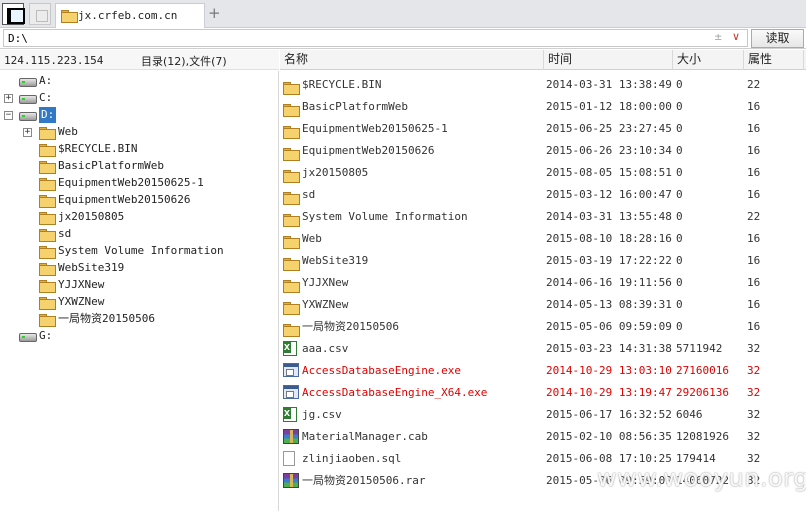 This screenshot has height=511, width=806. What do you see at coordinates (214, 13) in the screenshot?
I see `new-tab-button: +` at bounding box center [214, 13].